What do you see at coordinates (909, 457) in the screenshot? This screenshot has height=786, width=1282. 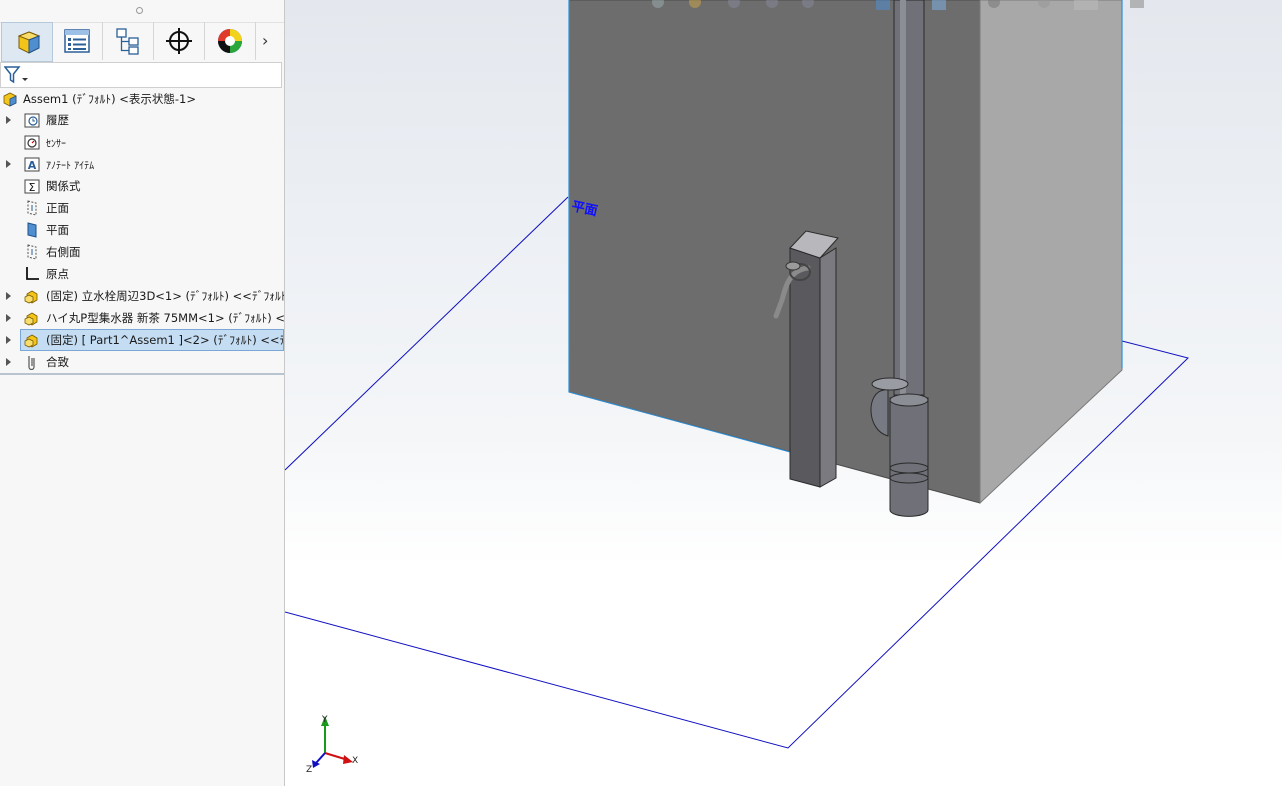 I see `pipe-collar` at bounding box center [909, 457].